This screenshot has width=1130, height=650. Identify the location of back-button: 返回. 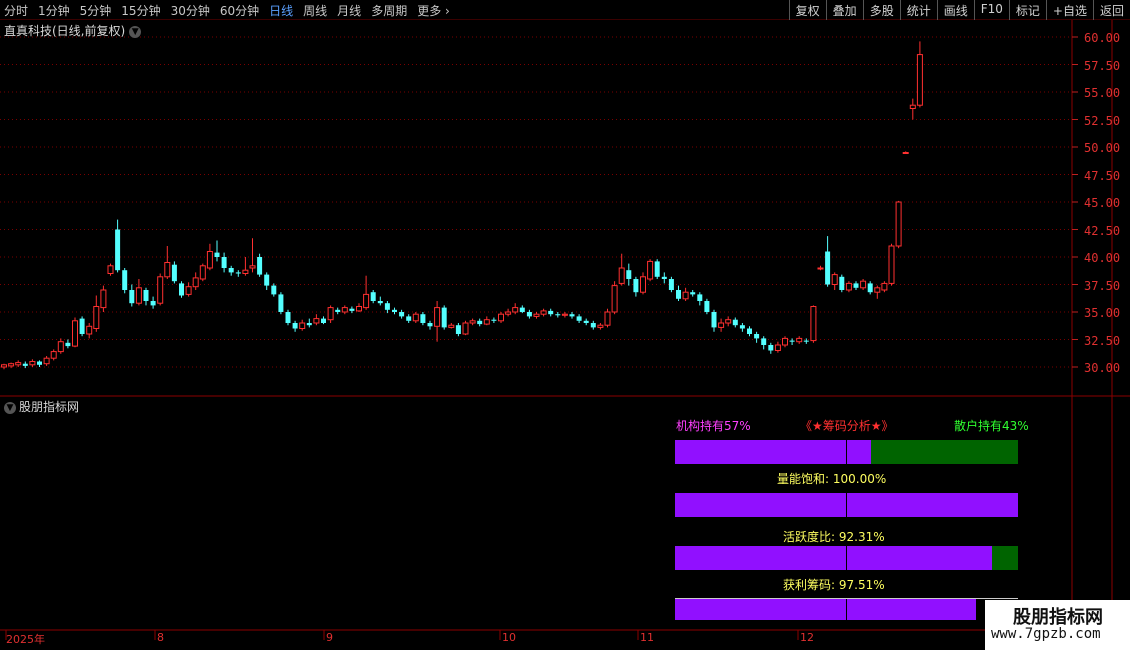
(1111, 10).